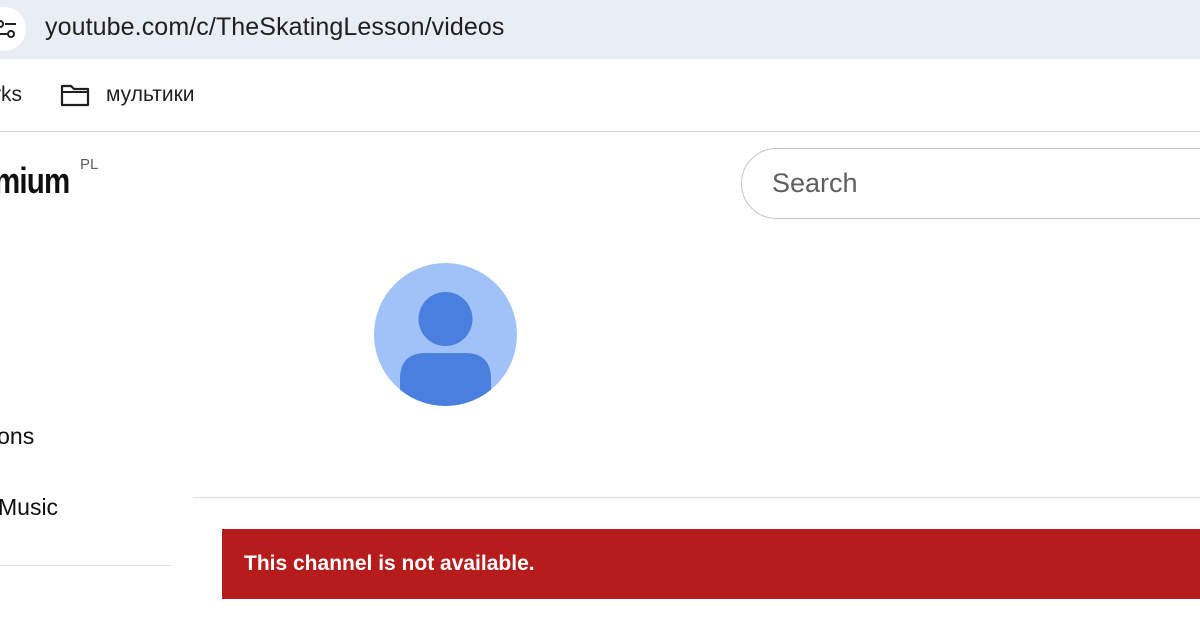  I want to click on bookmarks-bar: rks мультики, so click(600, 95).